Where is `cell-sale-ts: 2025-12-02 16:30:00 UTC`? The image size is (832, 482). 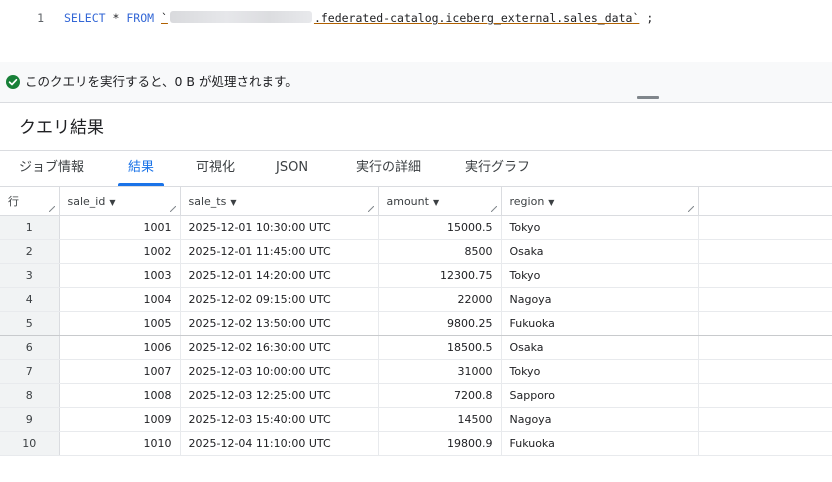 cell-sale-ts: 2025-12-02 16:30:00 UTC is located at coordinates (279, 347).